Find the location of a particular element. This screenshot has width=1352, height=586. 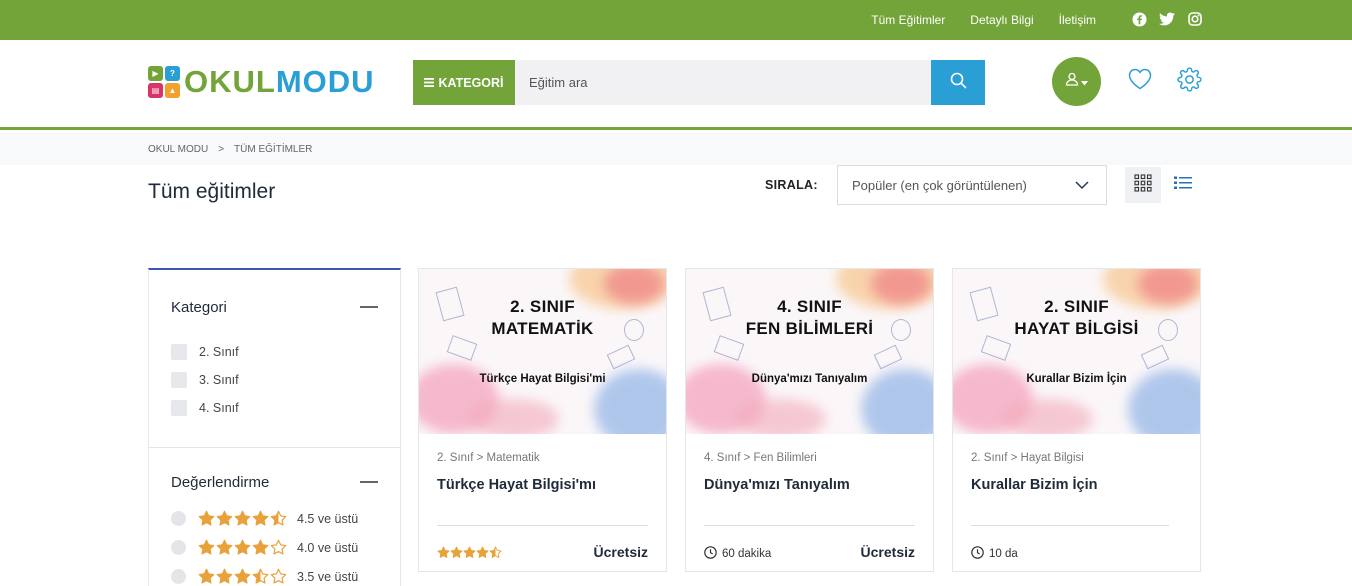

logo-text-okul: OKUL is located at coordinates (230, 81).